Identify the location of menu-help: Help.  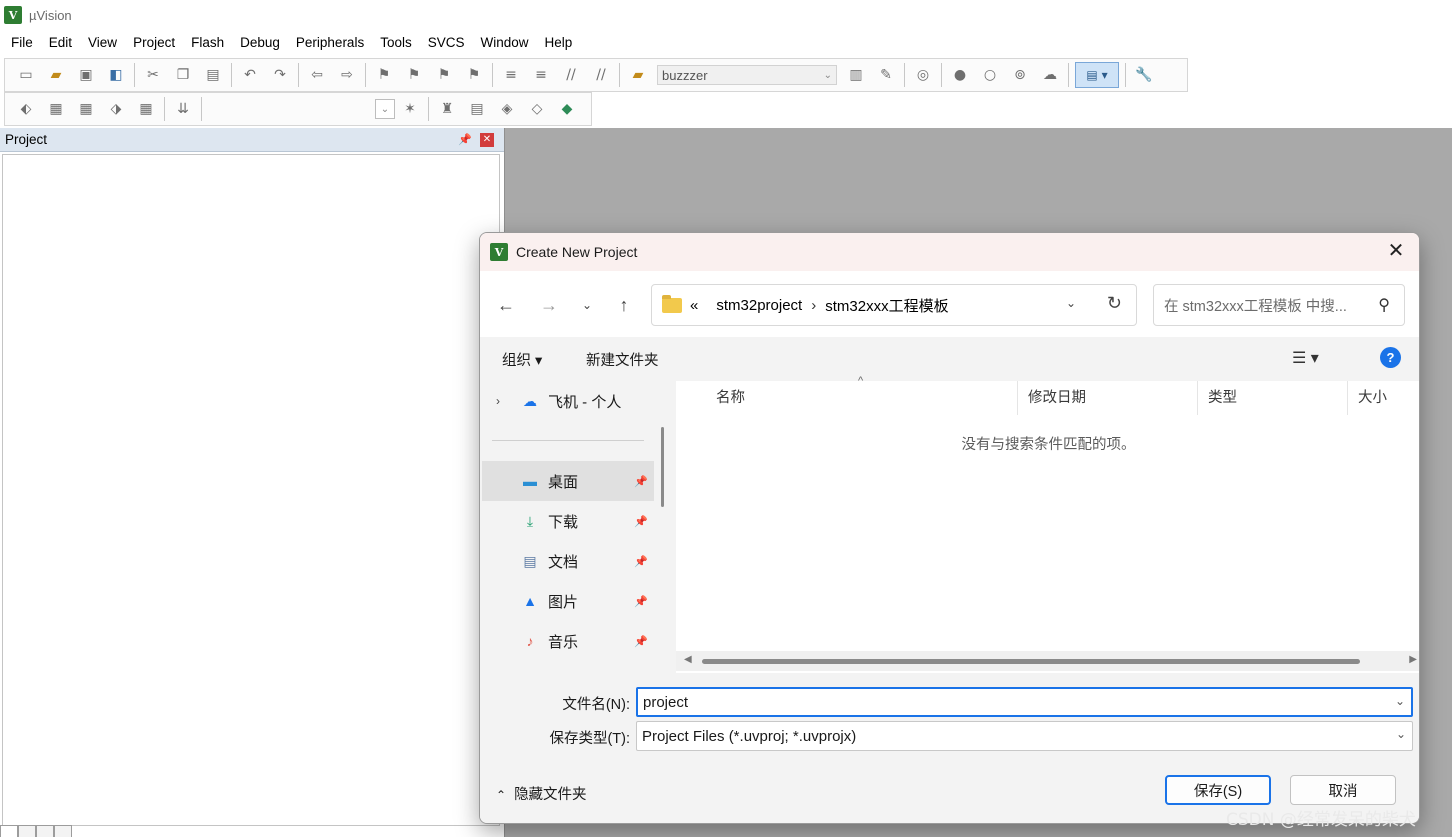
(559, 43).